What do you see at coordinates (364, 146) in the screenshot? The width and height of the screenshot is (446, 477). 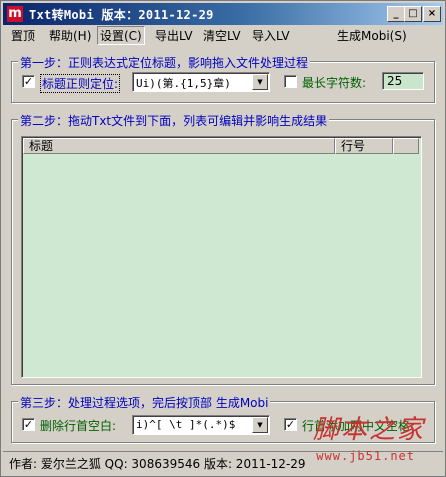 I see `column-header-line: 行号` at bounding box center [364, 146].